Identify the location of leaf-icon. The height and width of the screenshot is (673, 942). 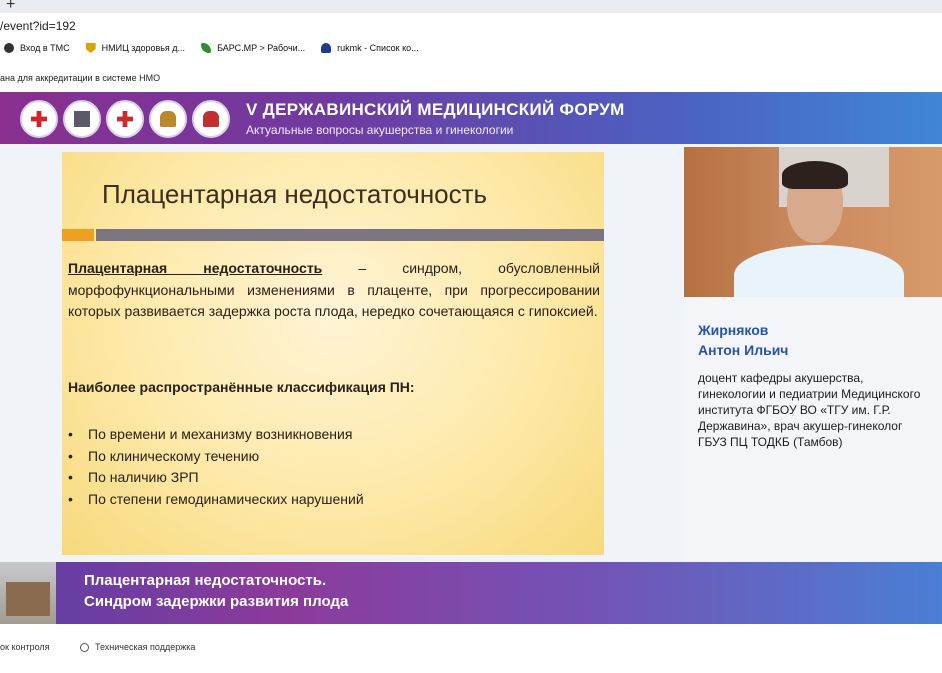
(206, 48).